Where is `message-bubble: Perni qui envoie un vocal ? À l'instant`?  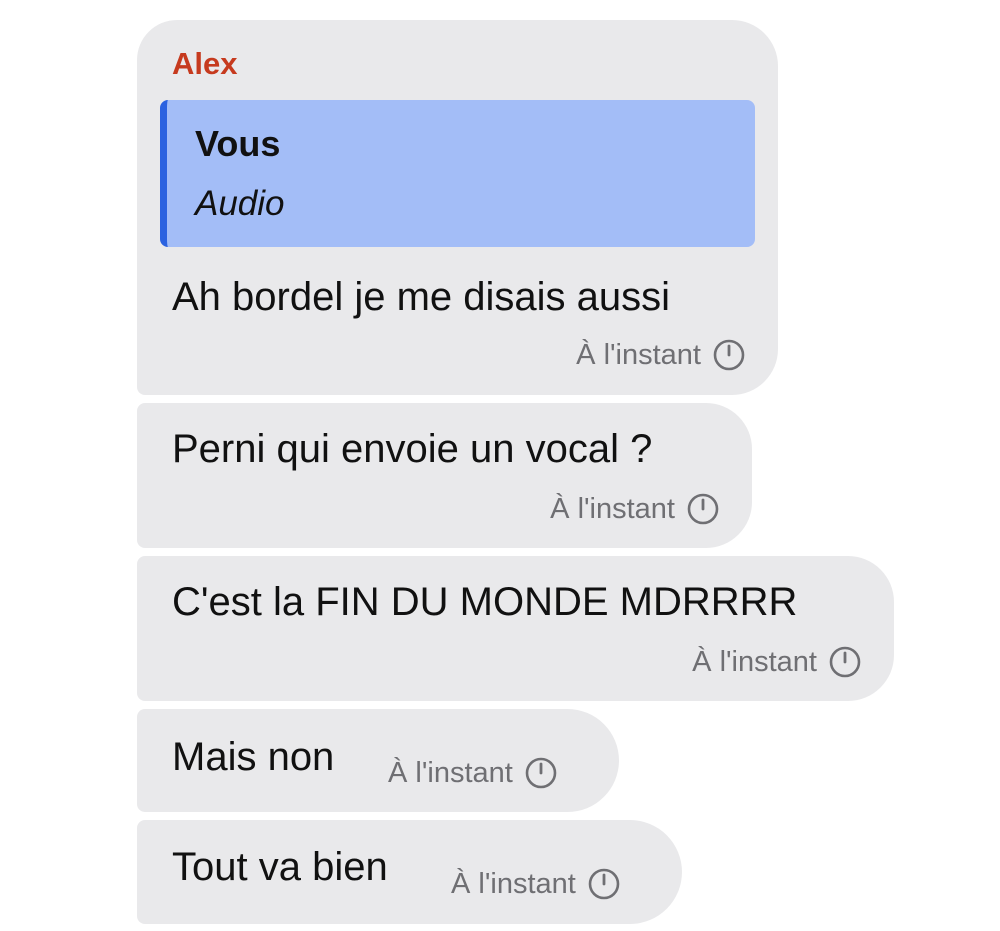
message-bubble: Perni qui envoie un vocal ? À l'instant is located at coordinates (444, 475).